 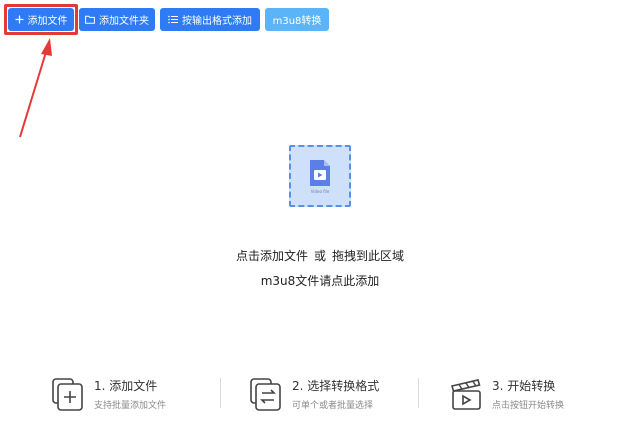 I want to click on m3u8-convert-label: m3u8转换, so click(x=297, y=21).